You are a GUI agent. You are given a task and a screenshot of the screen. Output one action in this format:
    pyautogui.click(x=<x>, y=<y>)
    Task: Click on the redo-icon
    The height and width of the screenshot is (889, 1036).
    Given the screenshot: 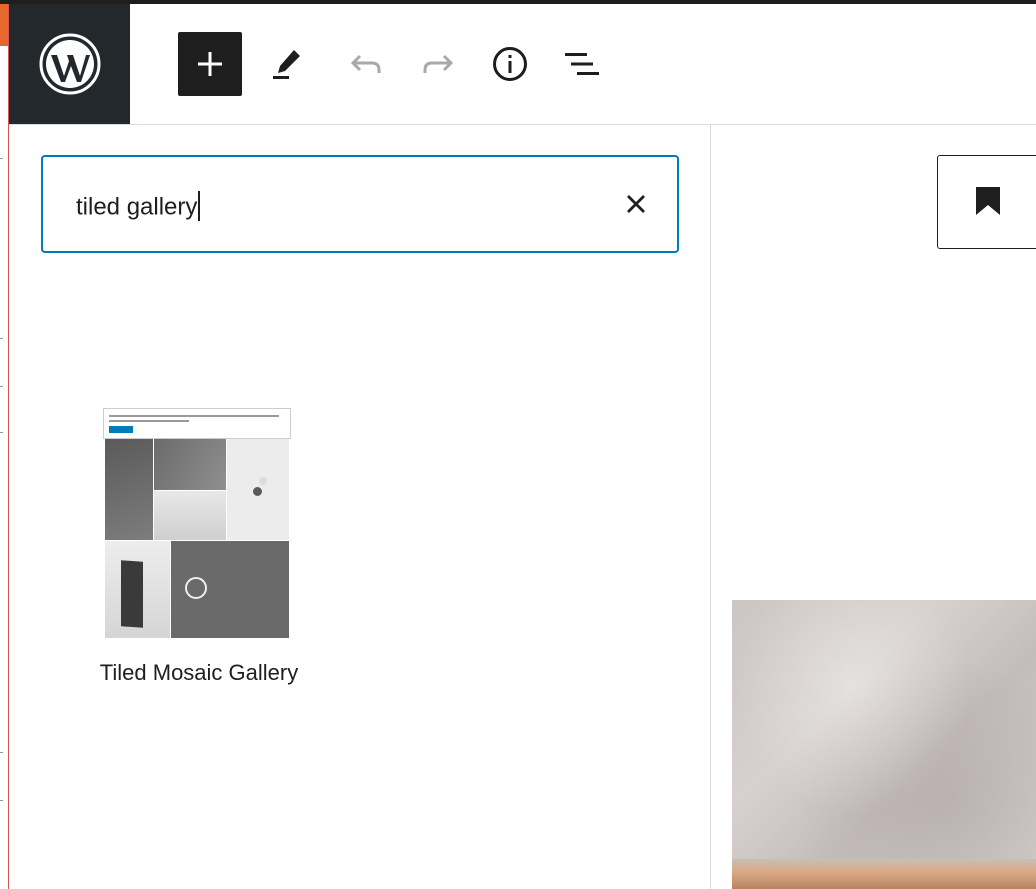 What is the action you would take?
    pyautogui.click(x=438, y=63)
    